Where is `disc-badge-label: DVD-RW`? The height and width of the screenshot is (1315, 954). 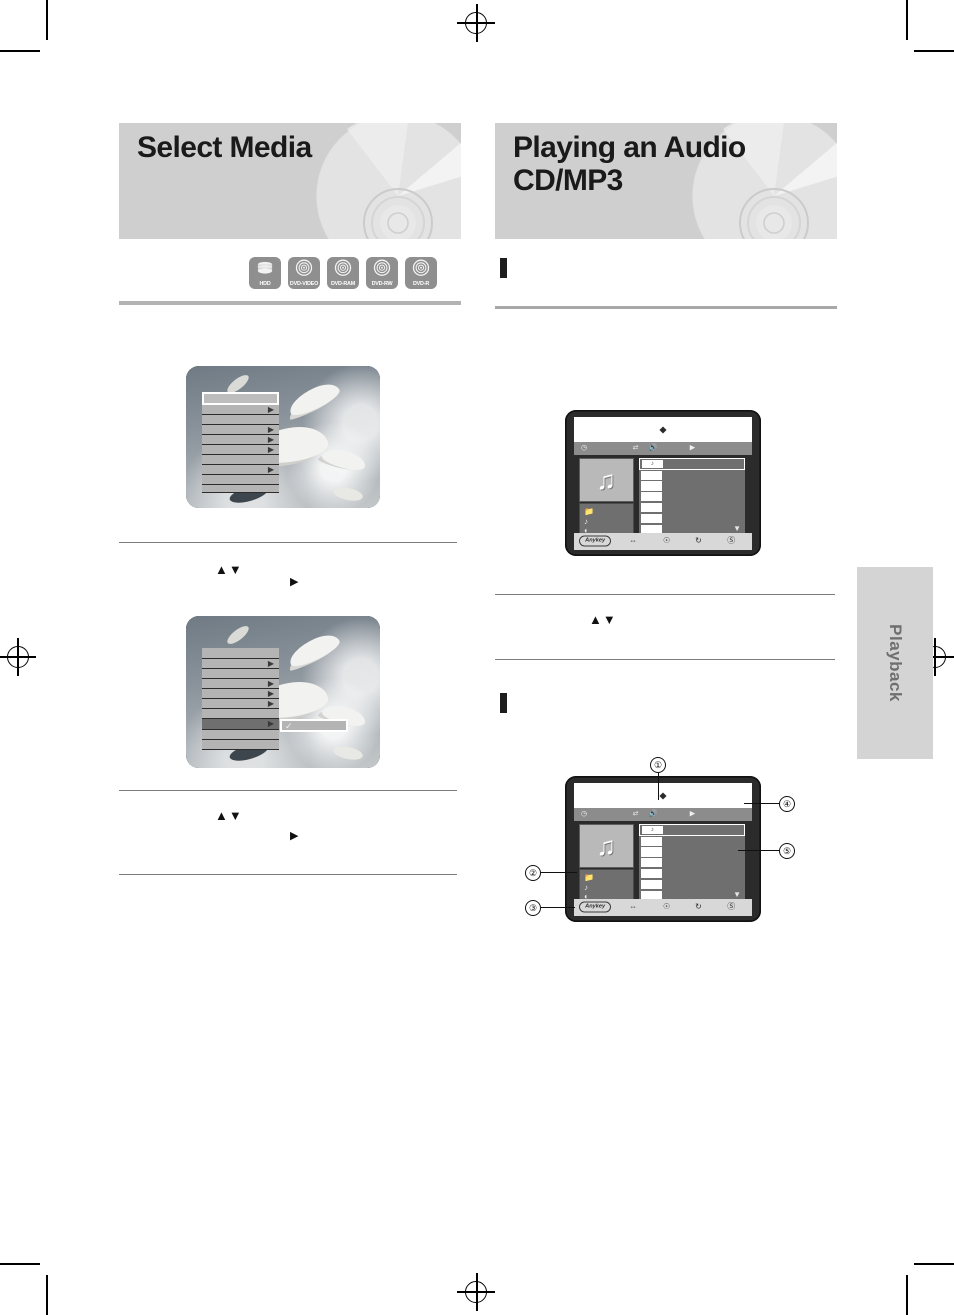
disc-badge-label: DVD-RW is located at coordinates (382, 284).